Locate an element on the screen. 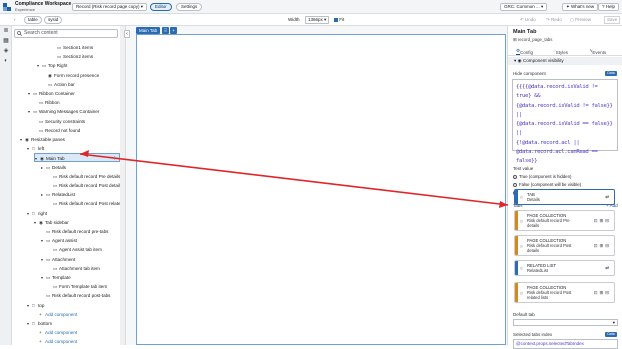 Image resolution: width=622 pixels, height=349 pixels. tab-config: ⚙ Config is located at coordinates (524, 51).